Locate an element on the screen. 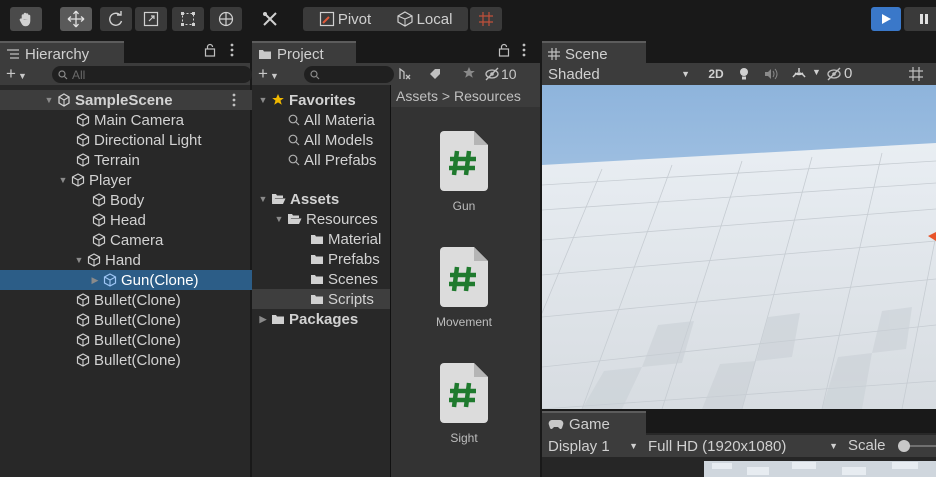 This screenshot has height=477, width=936. 2d-toggle: 2D is located at coordinates (716, 74).